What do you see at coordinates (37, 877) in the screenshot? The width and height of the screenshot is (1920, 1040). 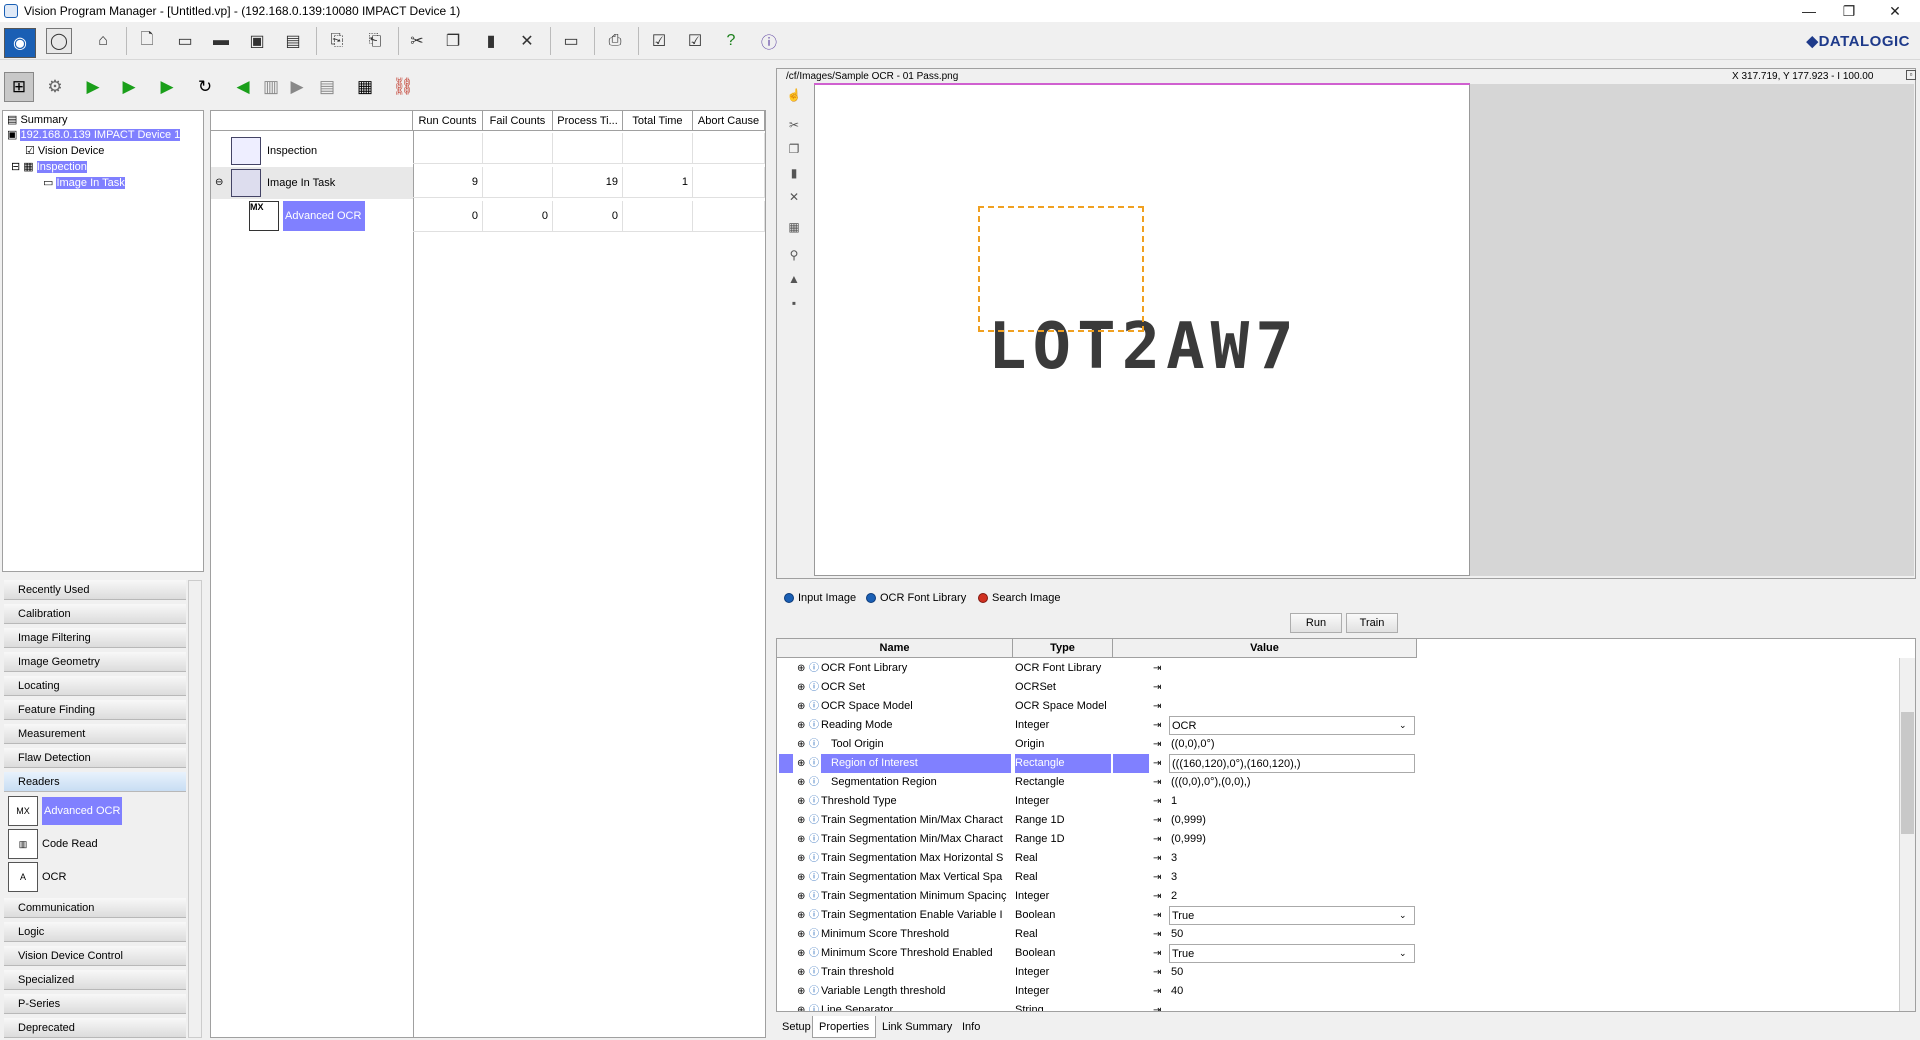 I see `tool-ocr: A OCR` at bounding box center [37, 877].